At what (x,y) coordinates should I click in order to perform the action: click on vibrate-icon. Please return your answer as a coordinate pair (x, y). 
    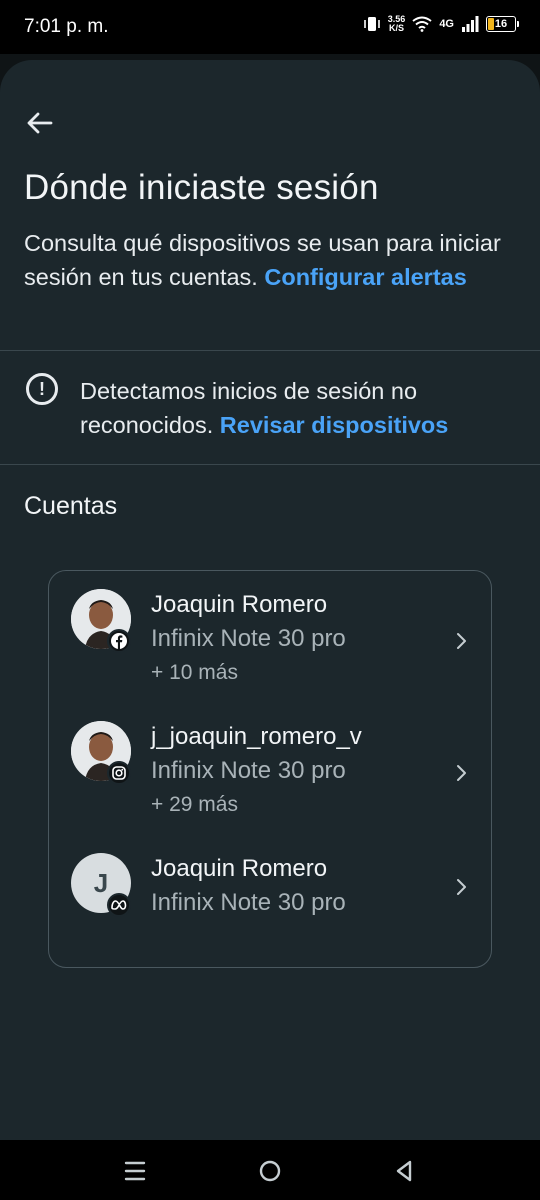
    Looking at the image, I should click on (371, 24).